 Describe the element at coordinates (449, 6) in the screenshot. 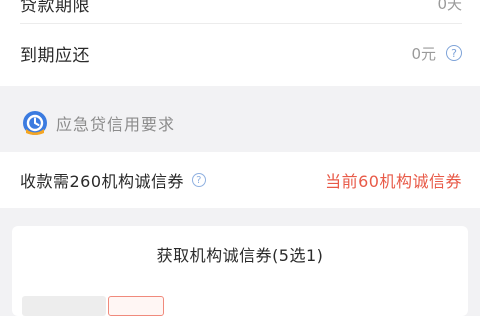

I see `loan-term-value: 0天` at that location.